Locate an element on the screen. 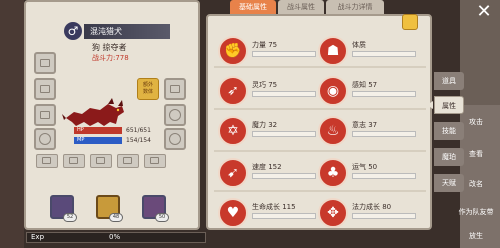  exp-value: 0% is located at coordinates (115, 237).